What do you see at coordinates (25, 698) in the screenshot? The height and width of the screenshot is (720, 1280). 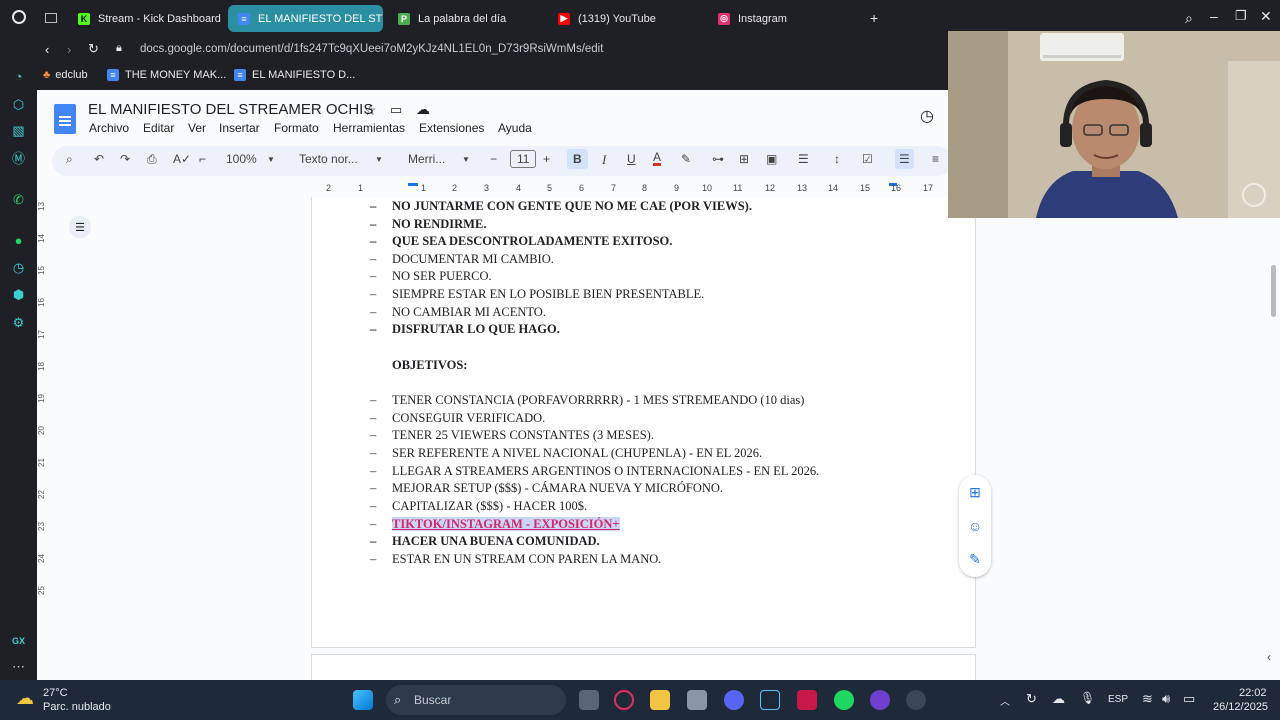 I see `weather-icon: ☁` at bounding box center [25, 698].